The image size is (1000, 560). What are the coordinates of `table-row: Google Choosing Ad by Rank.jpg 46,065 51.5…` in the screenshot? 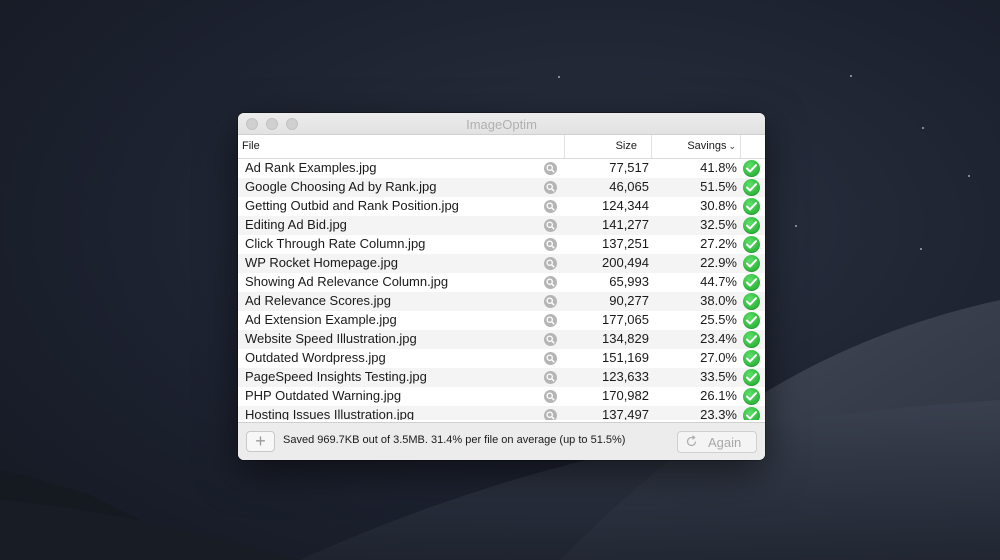 It's located at (501, 187).